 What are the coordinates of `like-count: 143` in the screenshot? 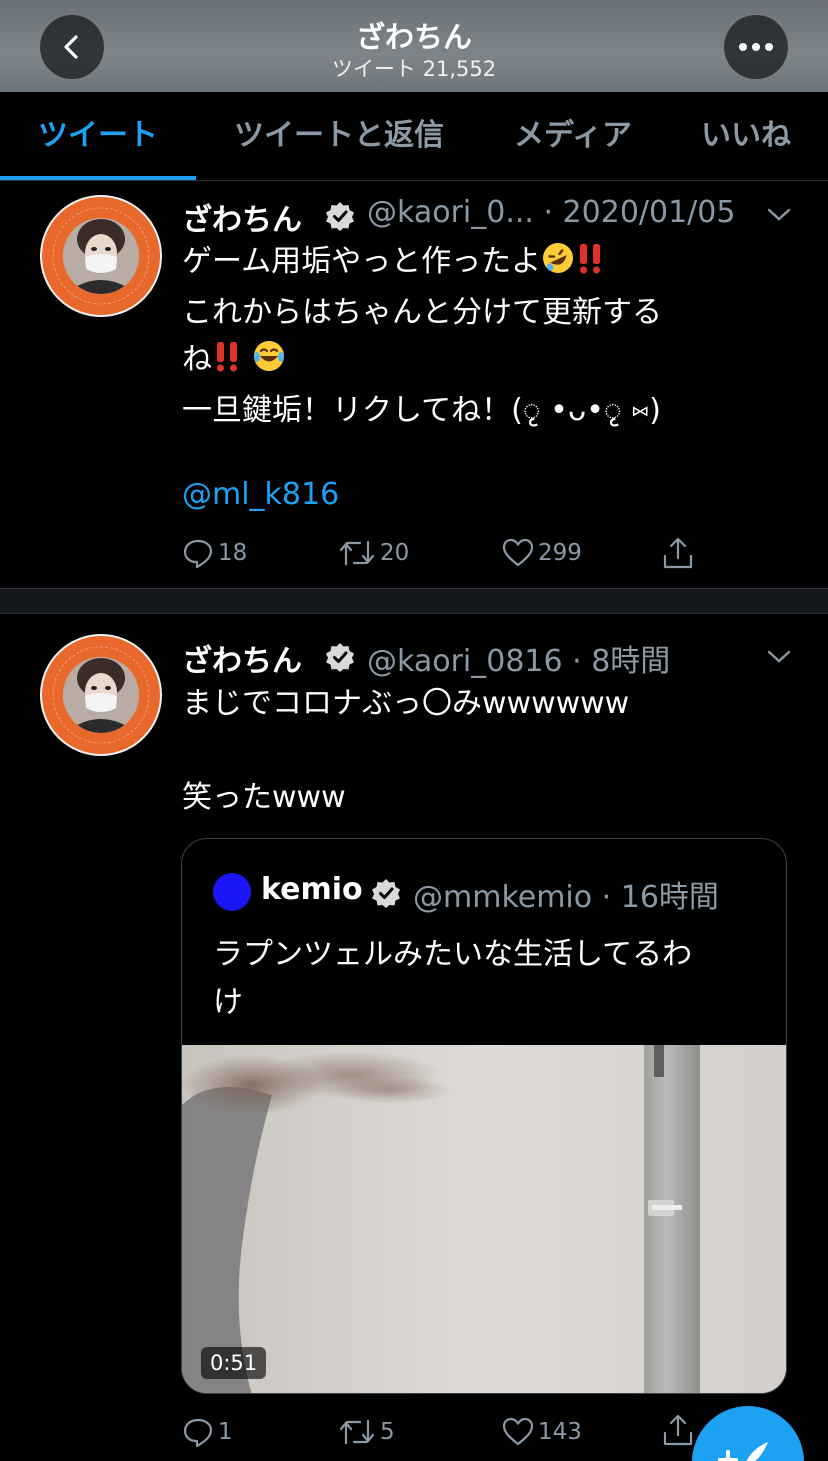 It's located at (560, 1432).